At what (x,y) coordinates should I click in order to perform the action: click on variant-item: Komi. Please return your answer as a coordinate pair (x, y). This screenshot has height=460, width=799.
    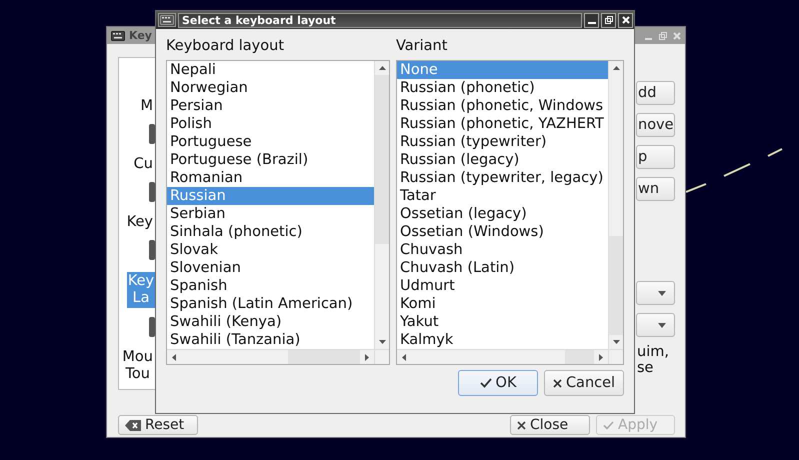
    Looking at the image, I should click on (502, 304).